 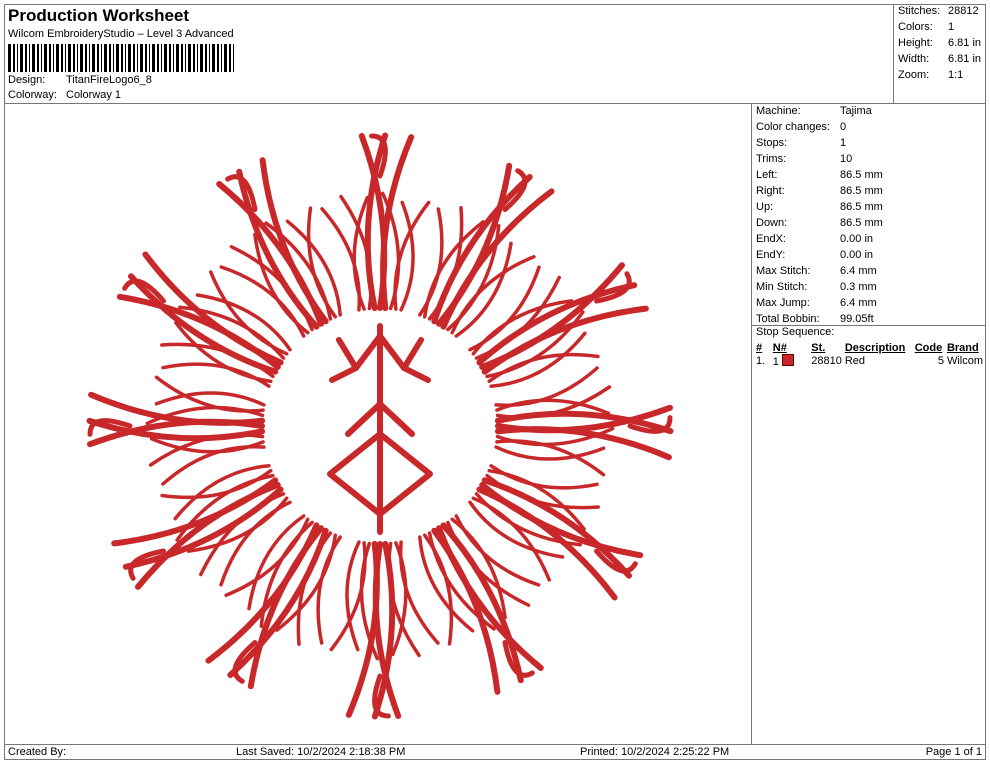 What do you see at coordinates (801, 143) in the screenshot?
I see `stops-row: Stops: 1` at bounding box center [801, 143].